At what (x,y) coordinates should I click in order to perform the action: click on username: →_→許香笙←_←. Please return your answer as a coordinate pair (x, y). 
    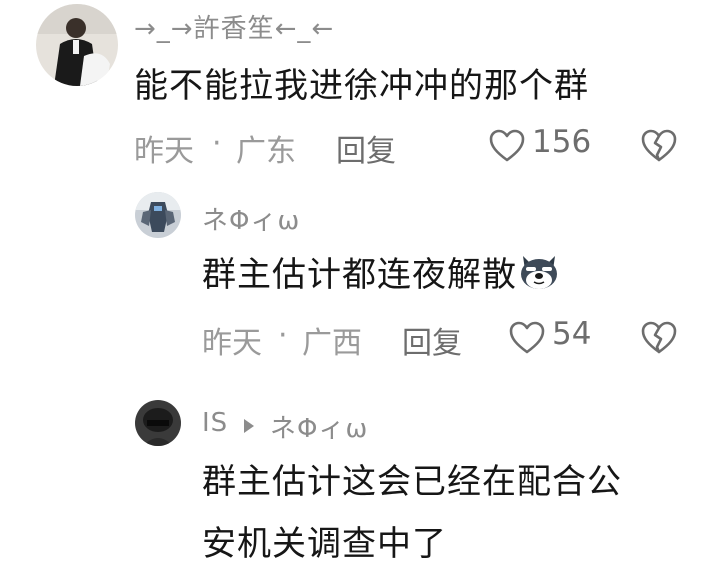
    Looking at the image, I should click on (234, 26).